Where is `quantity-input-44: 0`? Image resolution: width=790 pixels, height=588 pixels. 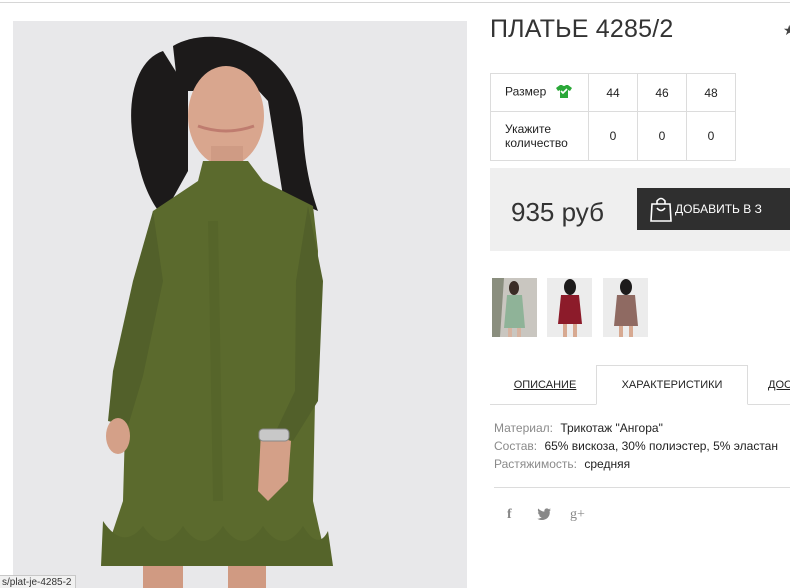
quantity-input-44: 0 is located at coordinates (613, 136).